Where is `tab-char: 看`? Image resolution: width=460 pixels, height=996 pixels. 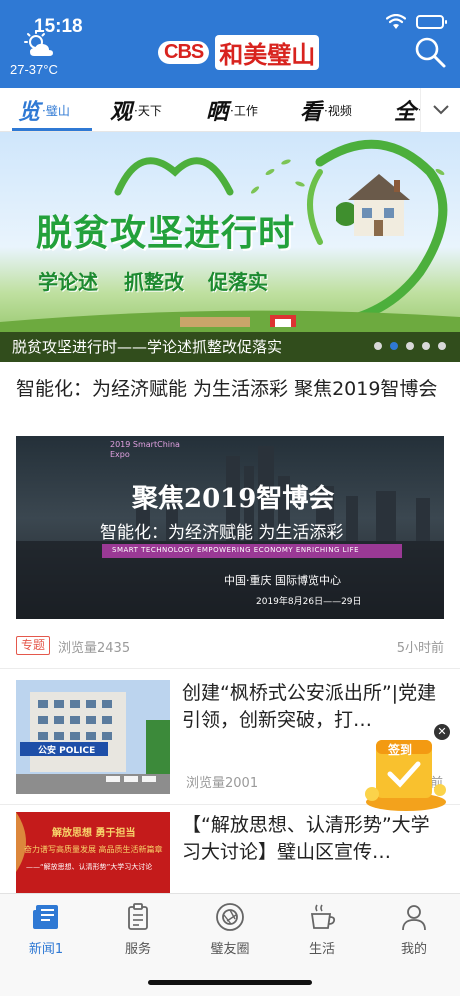
tab-char: 看 is located at coordinates (311, 112).